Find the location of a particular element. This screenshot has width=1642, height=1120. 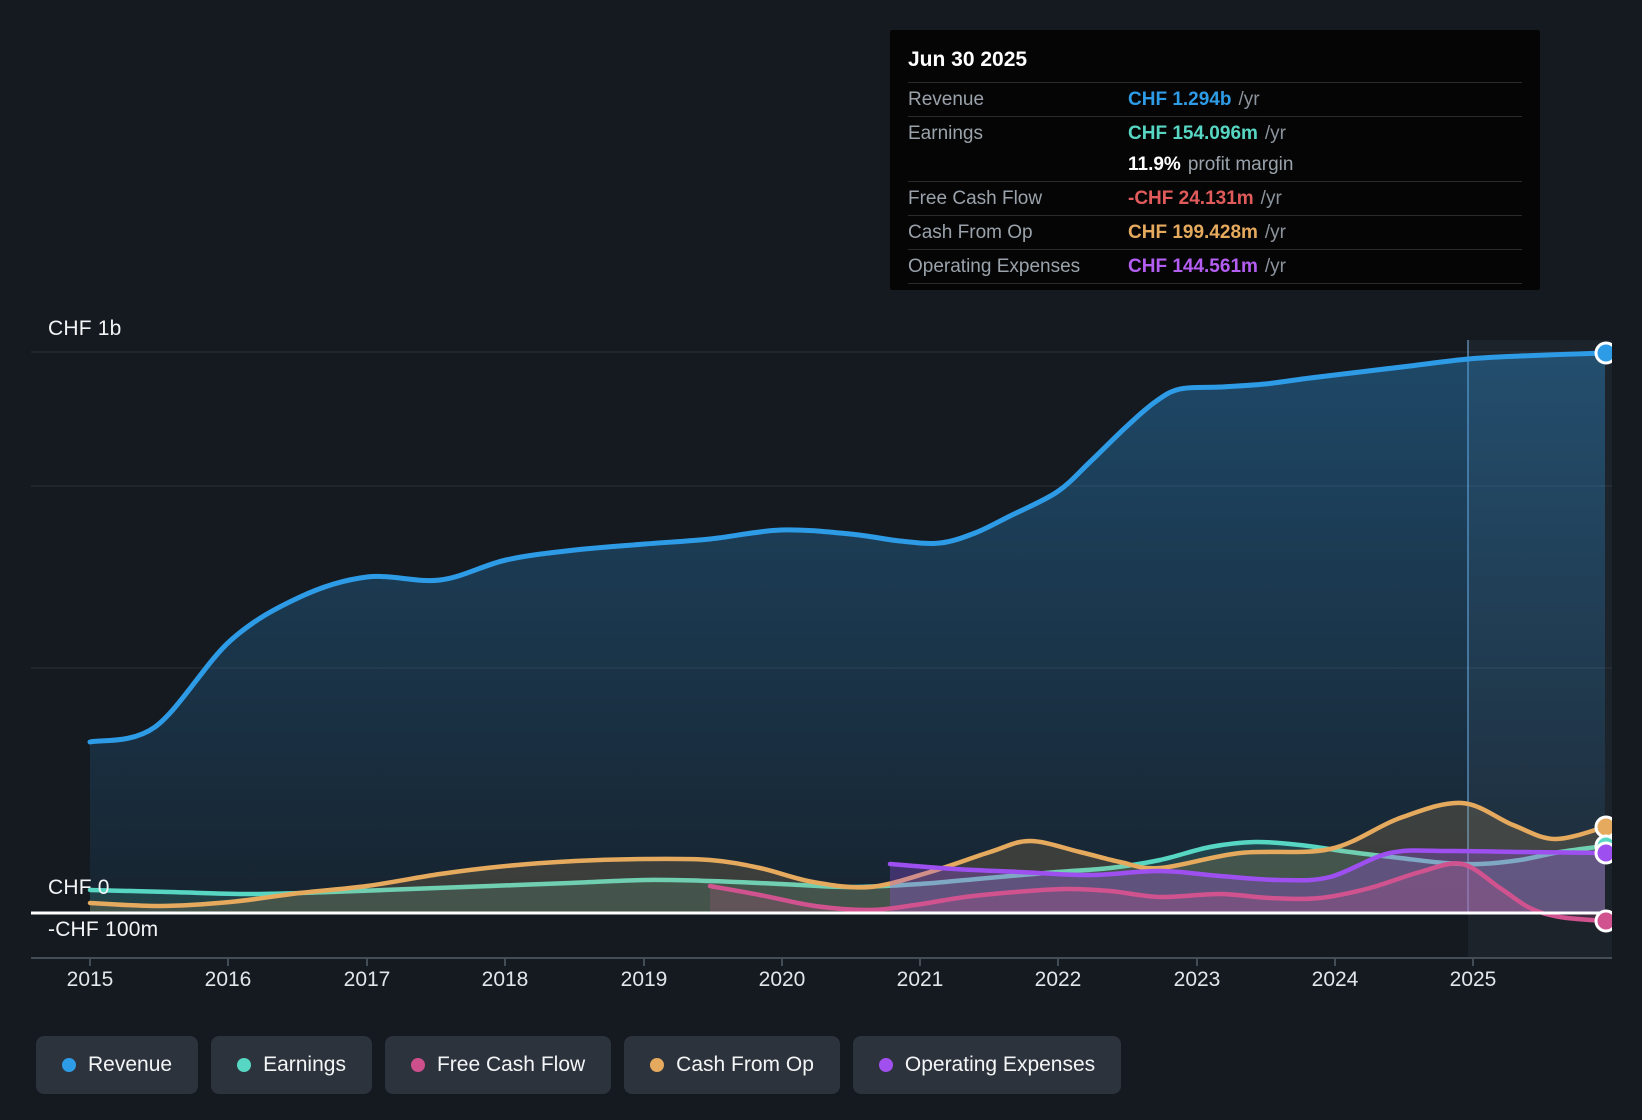

x-axis-label-2020: 2020 is located at coordinates (782, 979).